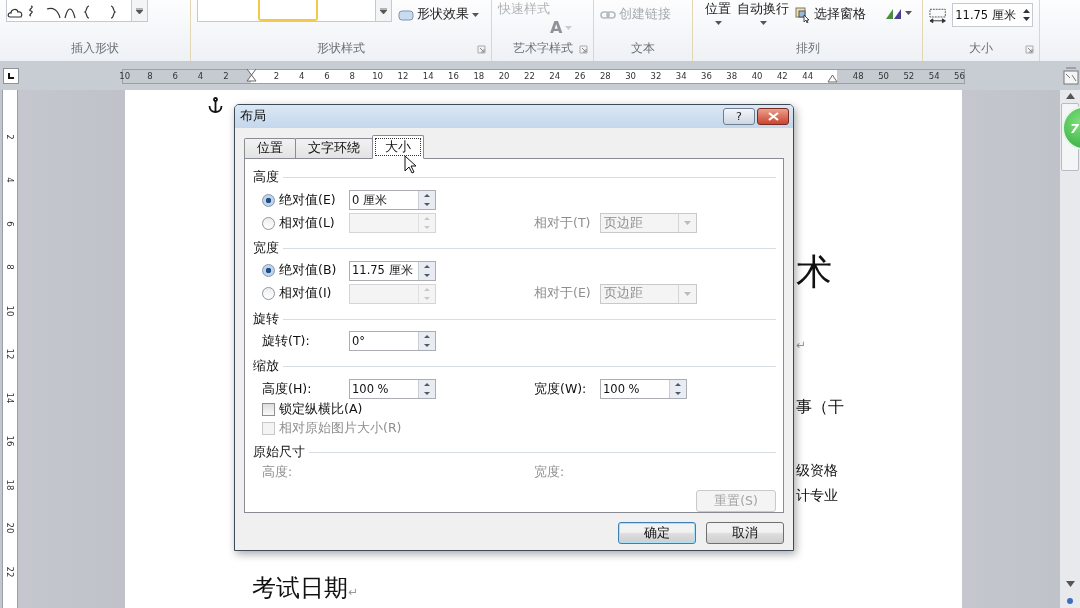 The width and height of the screenshot is (1080, 608). I want to click on checkbox-label: 相对原始图片大小(R), so click(340, 429).